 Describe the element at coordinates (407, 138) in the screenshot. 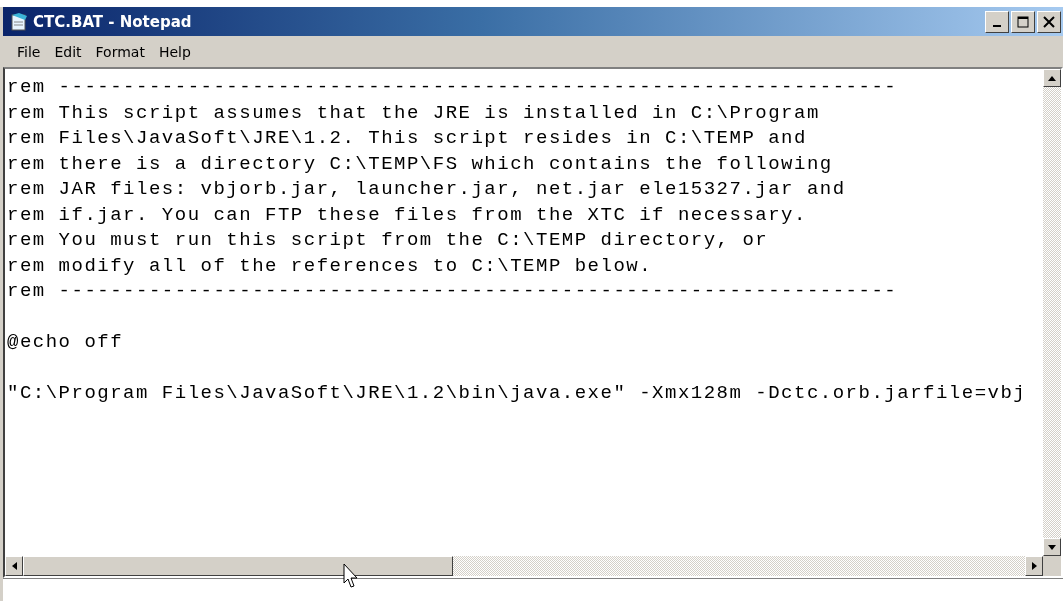

I see `text-line: rem Files\JavaSoft\JRE\1.2. This script resides in C:\TEMP and` at that location.